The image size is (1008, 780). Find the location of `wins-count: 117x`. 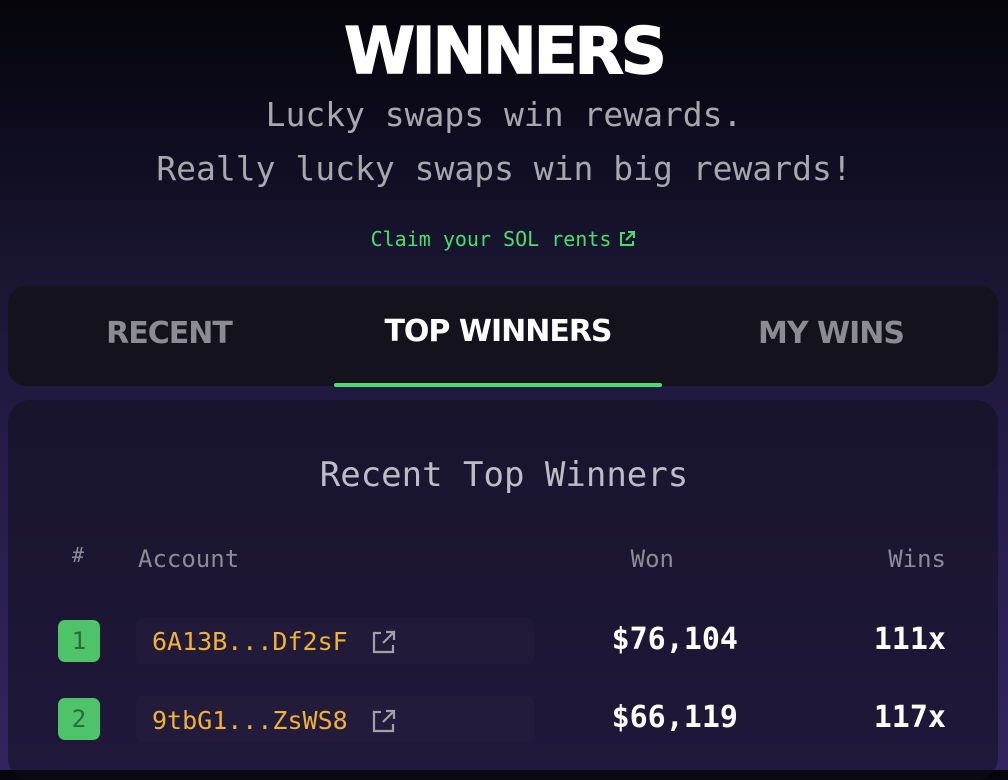

wins-count: 117x is located at coordinates (909, 717).